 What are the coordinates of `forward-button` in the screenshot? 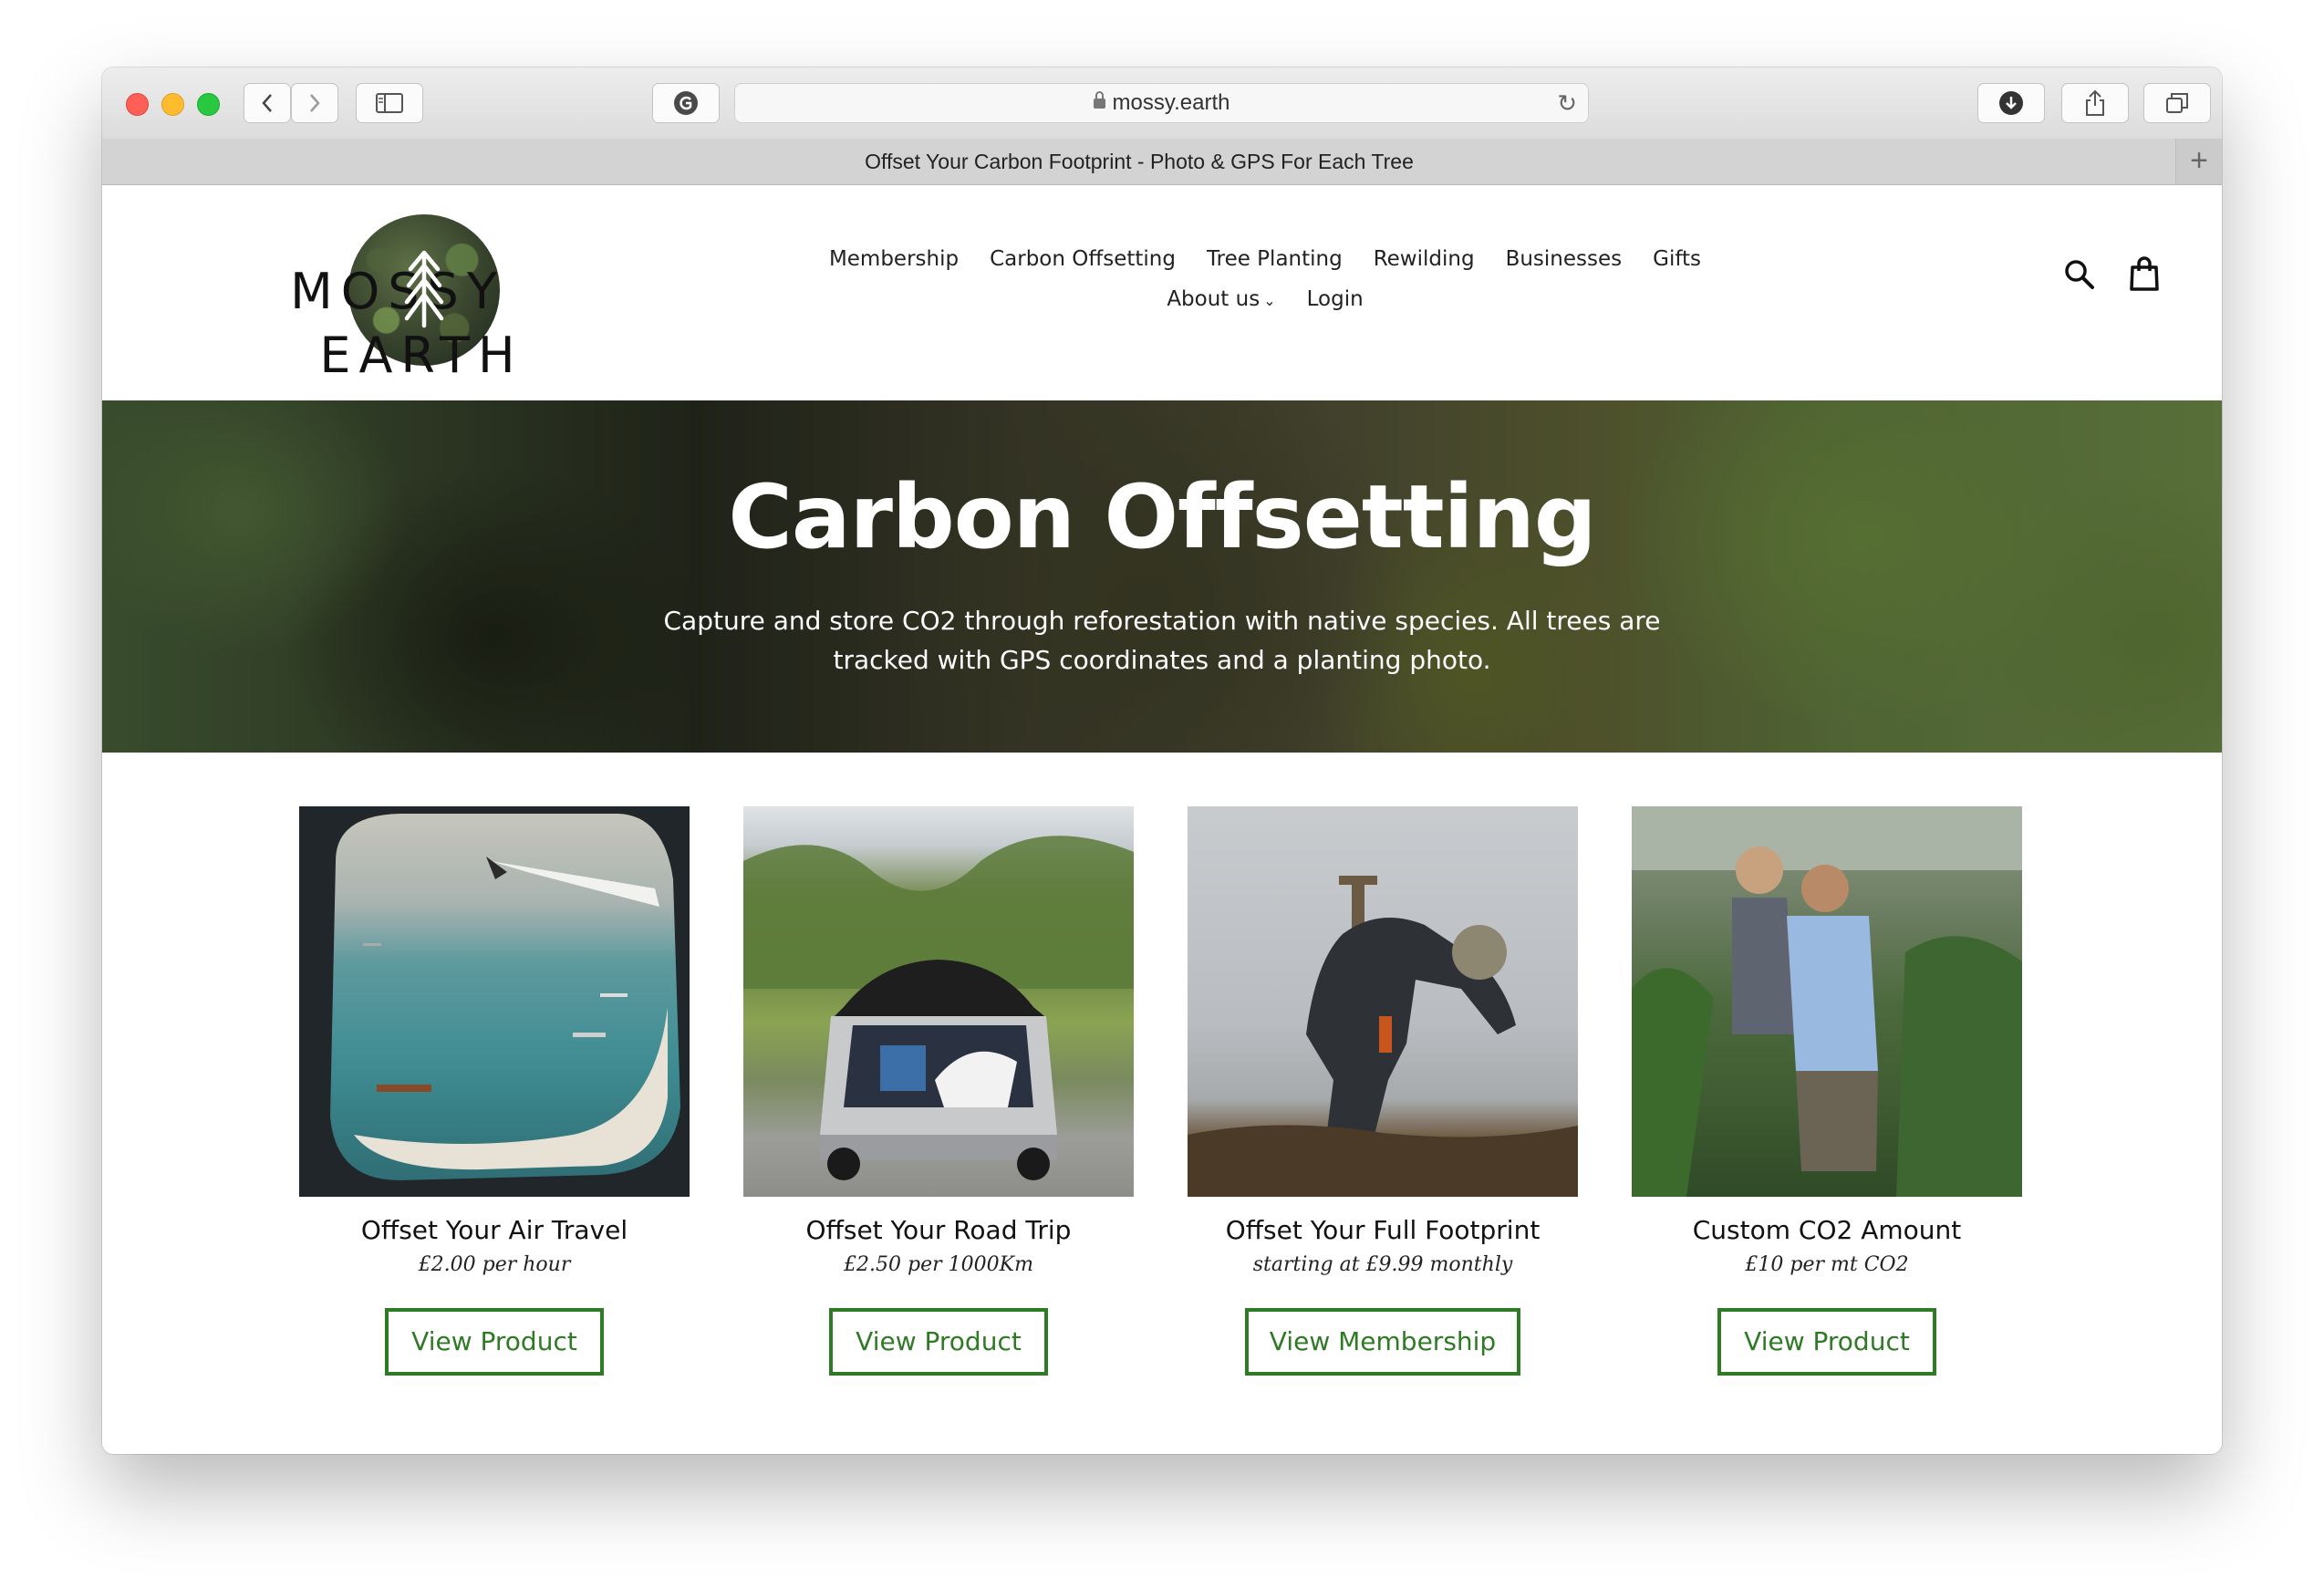 It's located at (314, 103).